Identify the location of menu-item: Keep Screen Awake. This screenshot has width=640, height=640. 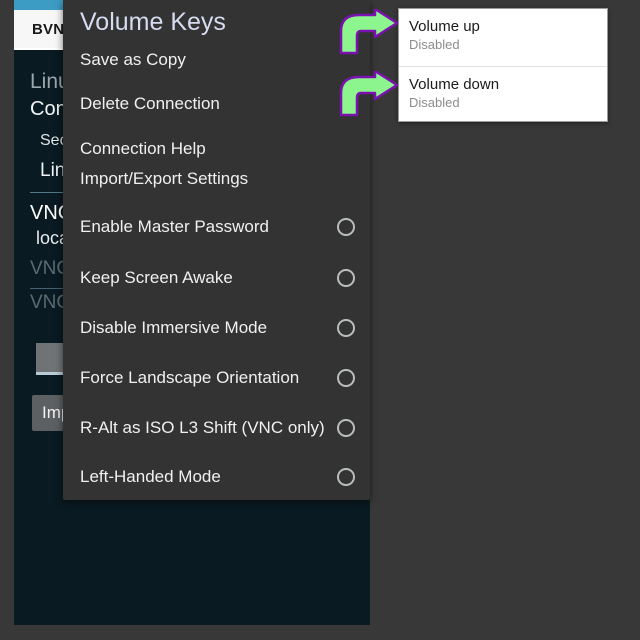
(216, 278).